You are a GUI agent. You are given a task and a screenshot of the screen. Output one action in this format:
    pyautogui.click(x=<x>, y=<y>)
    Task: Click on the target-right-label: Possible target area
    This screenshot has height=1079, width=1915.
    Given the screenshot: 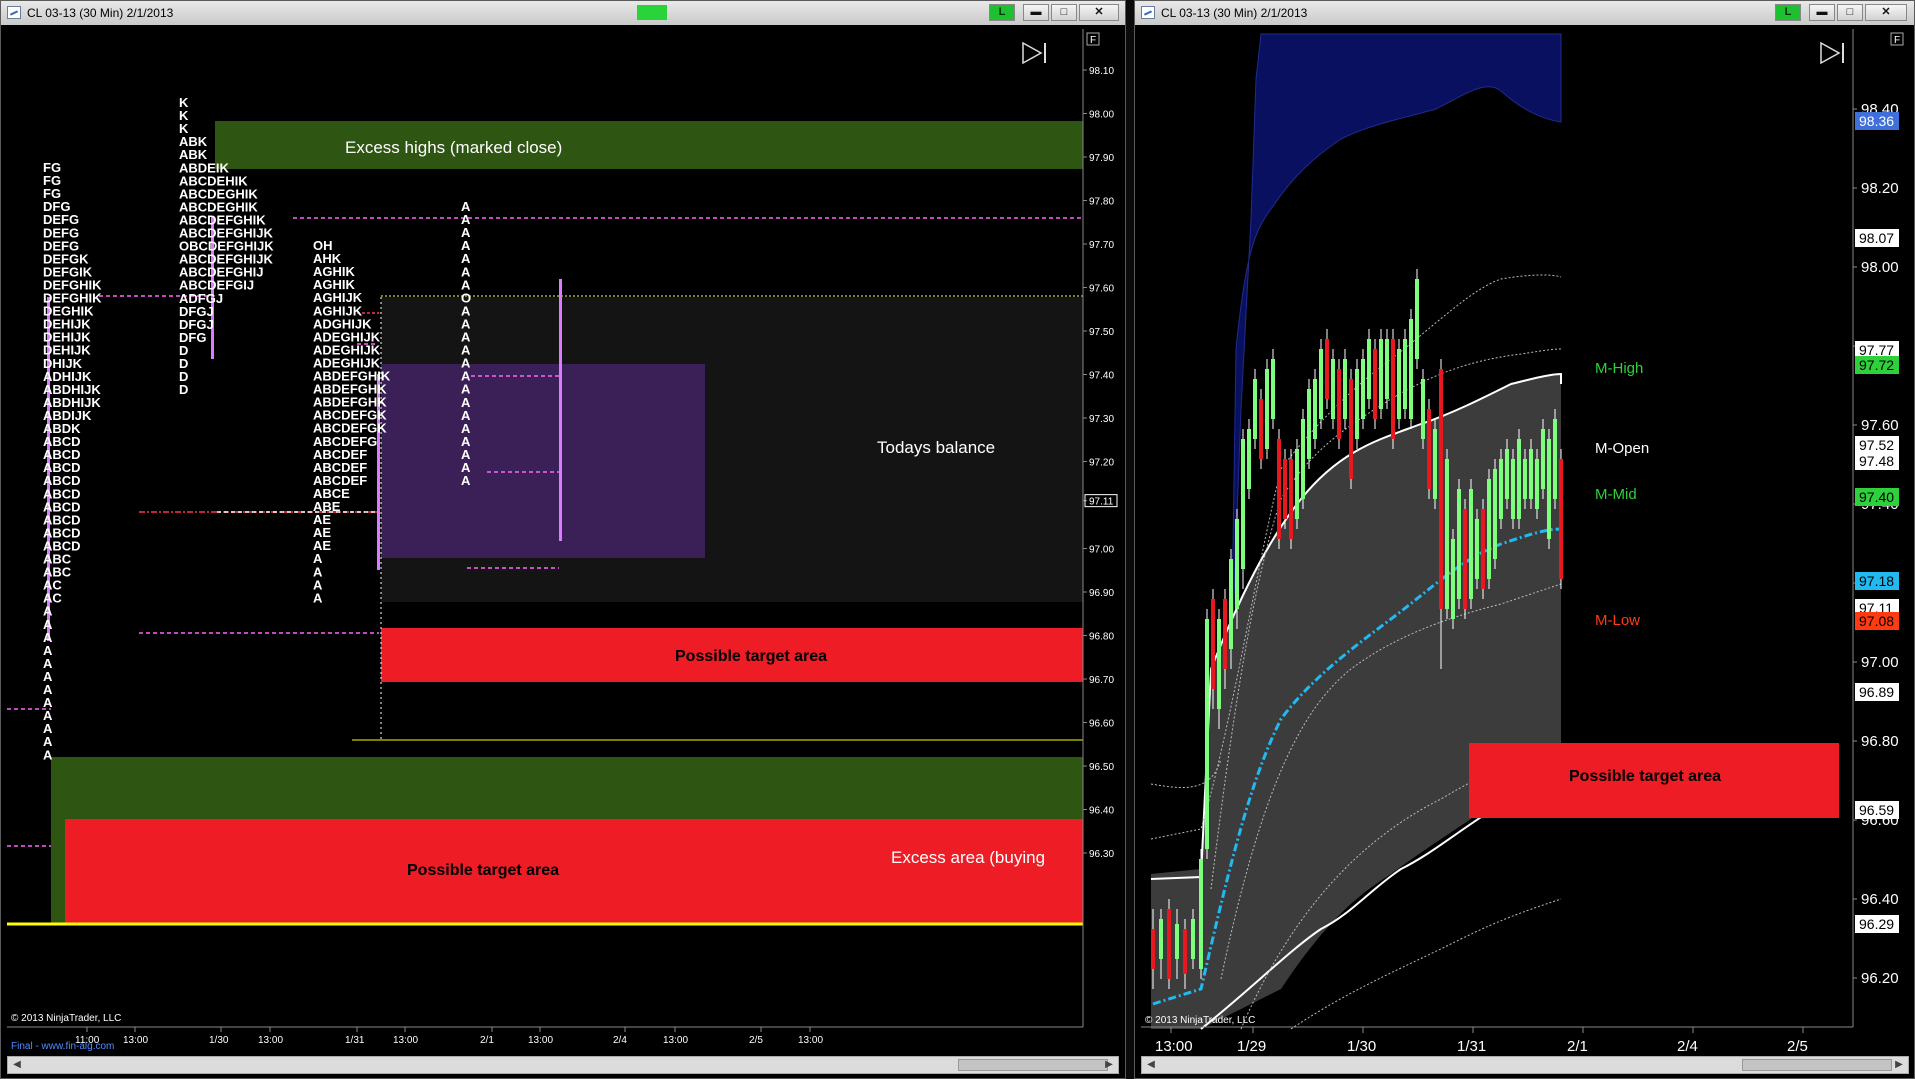 What is the action you would take?
    pyautogui.click(x=1645, y=776)
    